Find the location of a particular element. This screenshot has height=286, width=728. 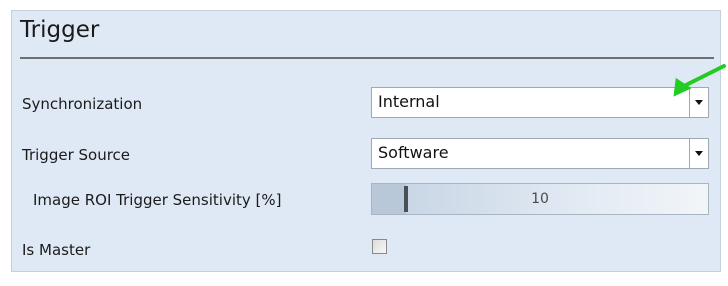

trigger-source-select: Software is located at coordinates (540, 153).